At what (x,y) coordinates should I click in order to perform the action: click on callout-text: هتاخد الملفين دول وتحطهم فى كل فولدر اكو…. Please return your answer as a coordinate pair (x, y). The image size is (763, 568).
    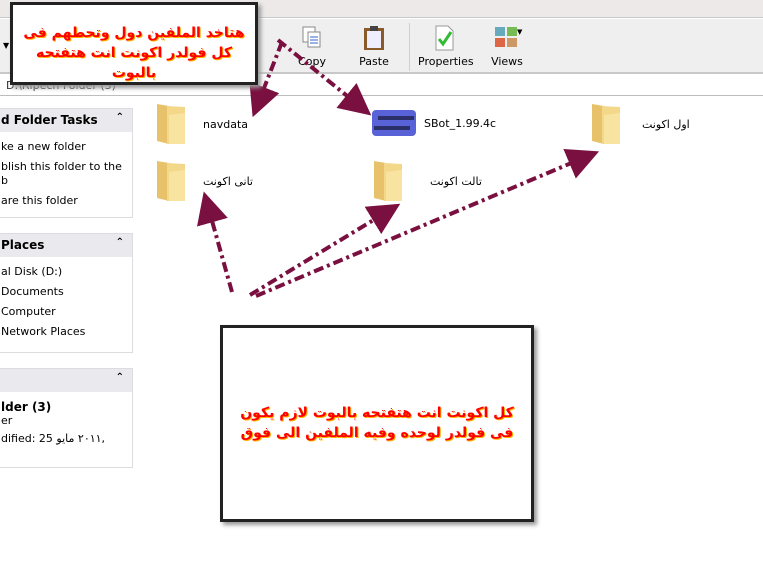
    Looking at the image, I should click on (134, 53).